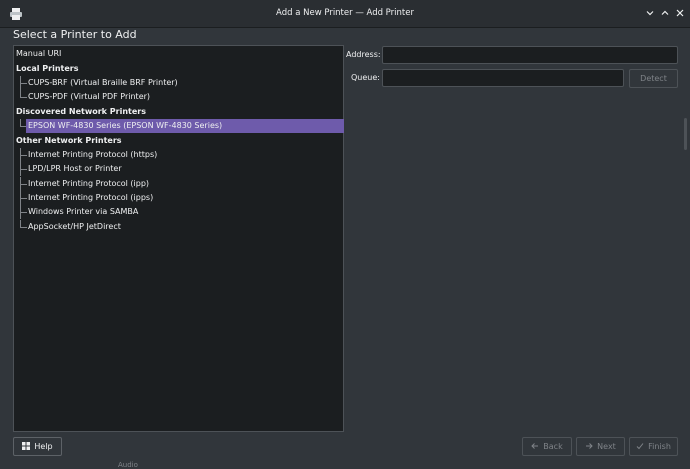  What do you see at coordinates (178, 169) in the screenshot?
I see `tree-item-lpd-lpr: LPD/LPR Host or Printer` at bounding box center [178, 169].